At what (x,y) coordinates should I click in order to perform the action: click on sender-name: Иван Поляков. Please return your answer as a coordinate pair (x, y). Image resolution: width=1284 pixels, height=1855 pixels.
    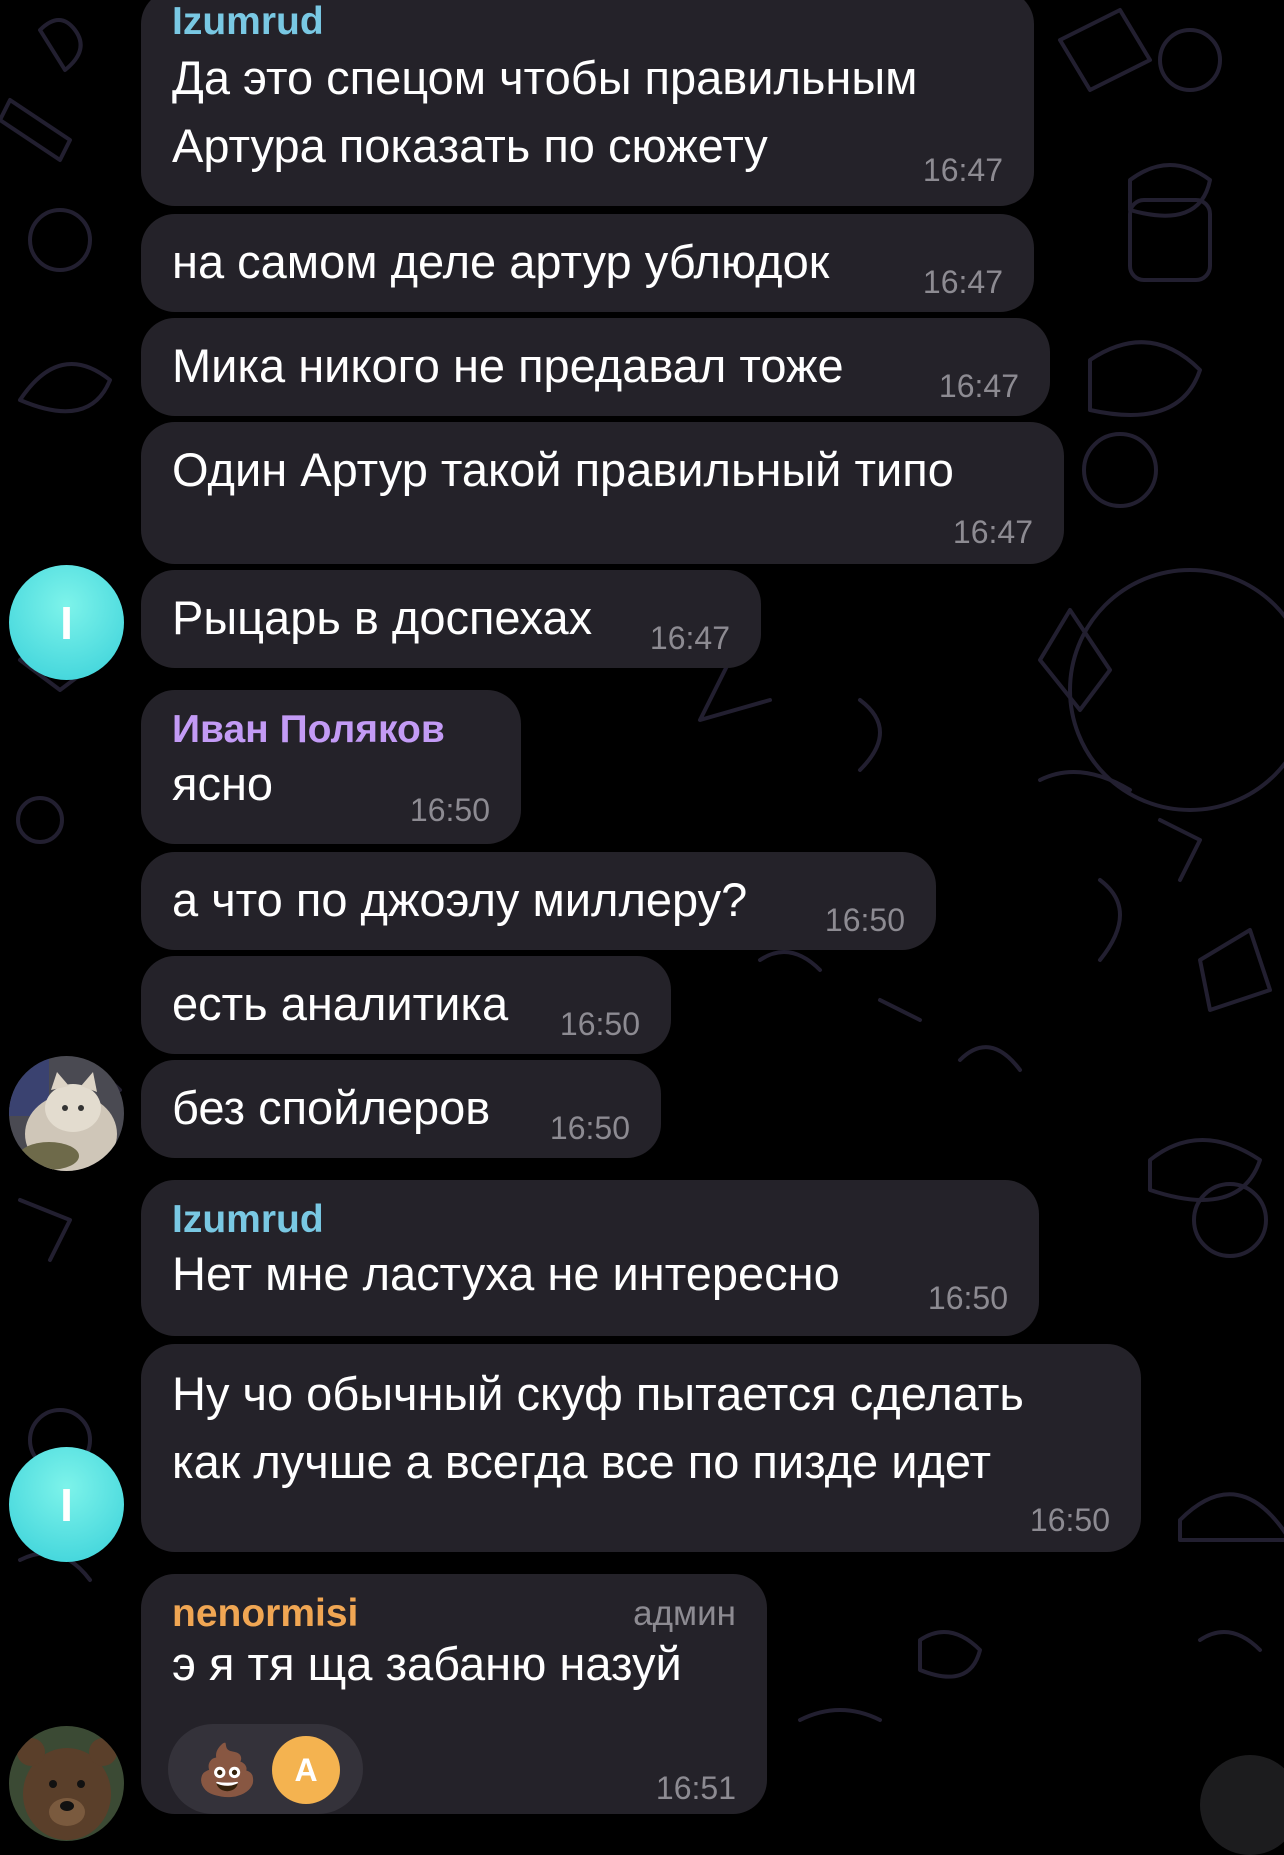
    Looking at the image, I should click on (308, 730).